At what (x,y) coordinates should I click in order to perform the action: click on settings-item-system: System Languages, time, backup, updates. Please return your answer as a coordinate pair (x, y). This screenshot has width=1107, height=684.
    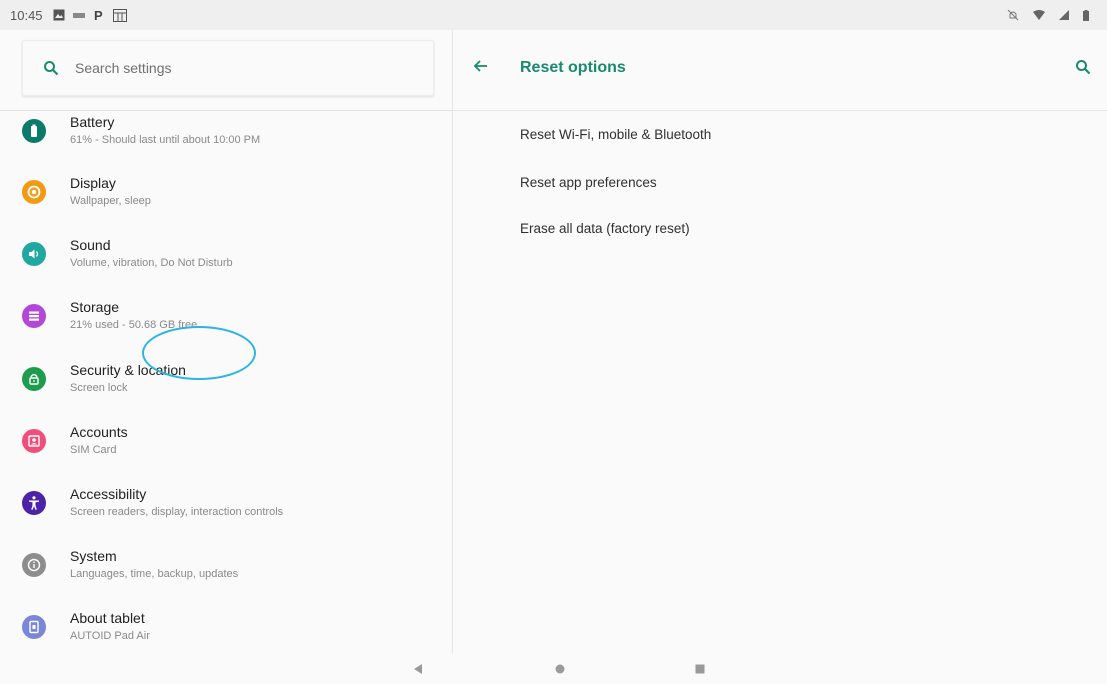
    Looking at the image, I should click on (226, 565).